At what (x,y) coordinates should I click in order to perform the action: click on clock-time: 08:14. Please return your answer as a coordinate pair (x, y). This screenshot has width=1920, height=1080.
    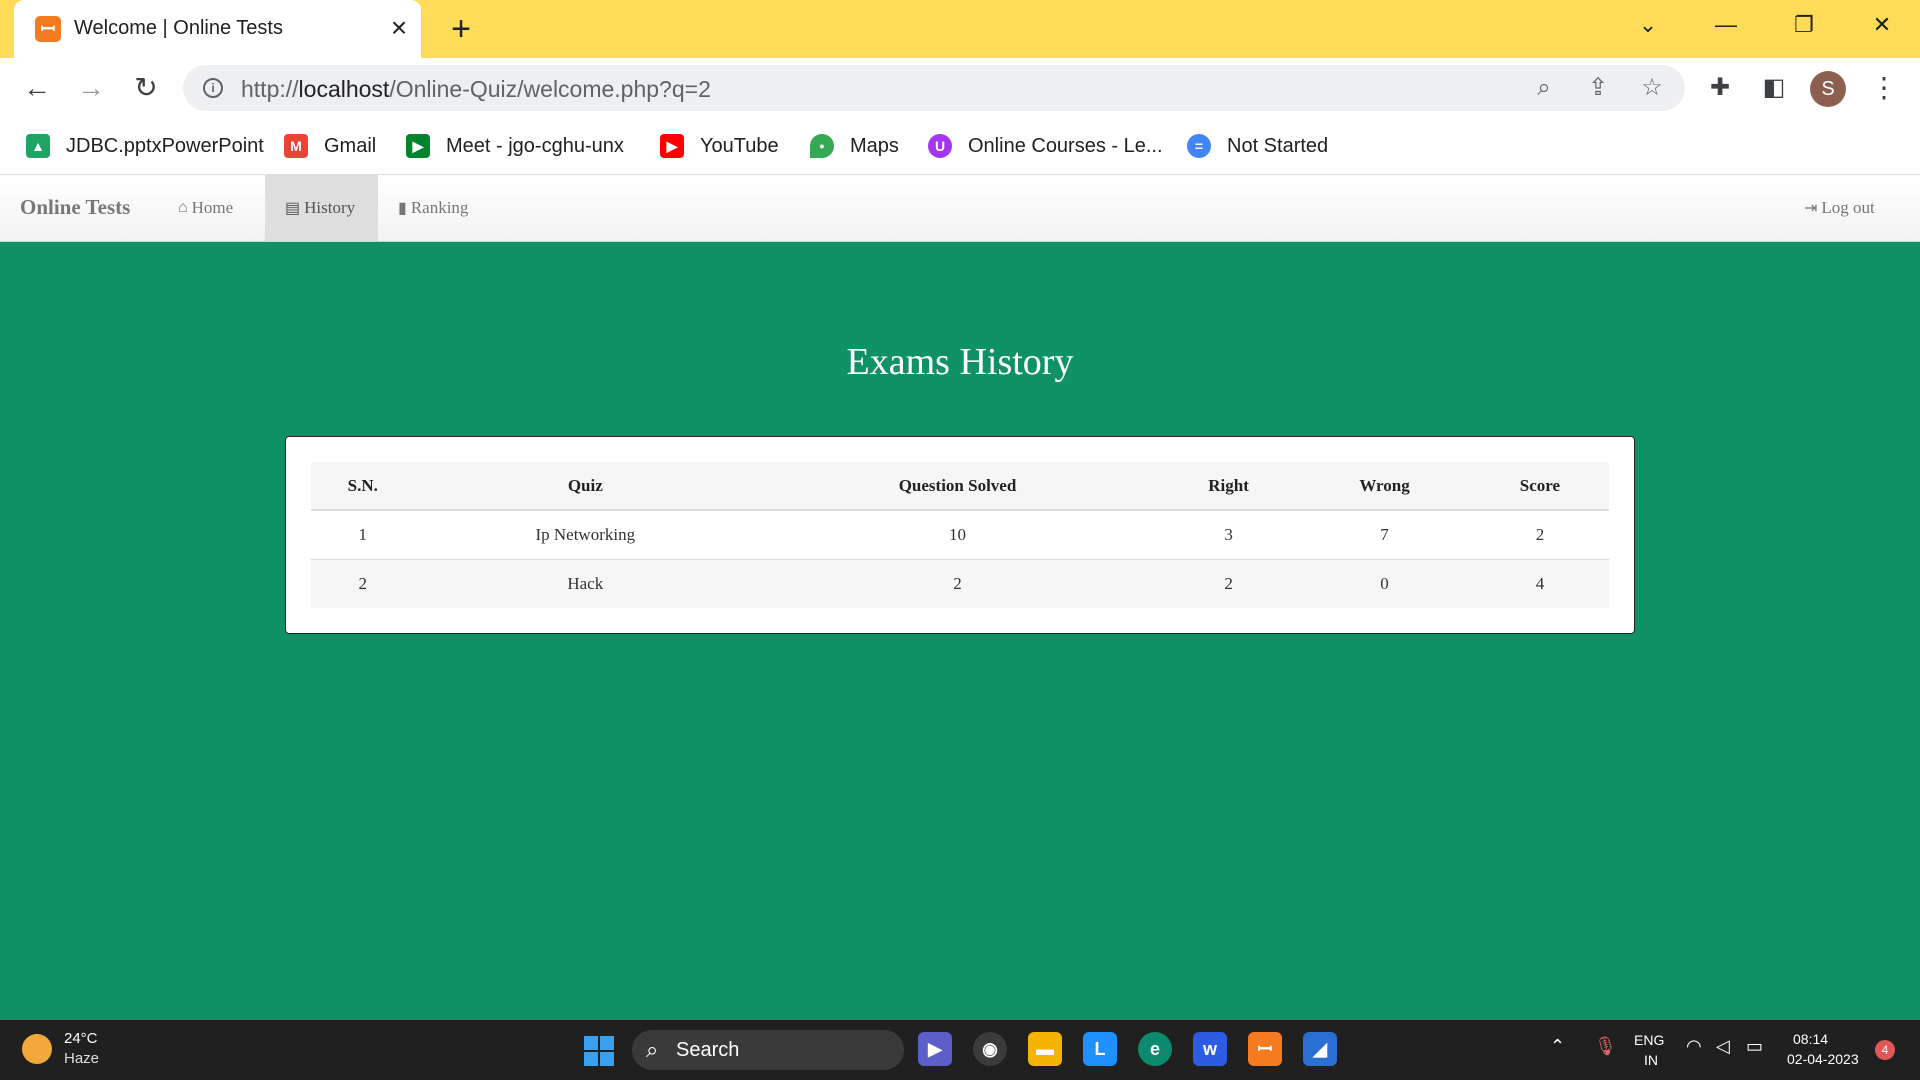
    Looking at the image, I should click on (1810, 1039).